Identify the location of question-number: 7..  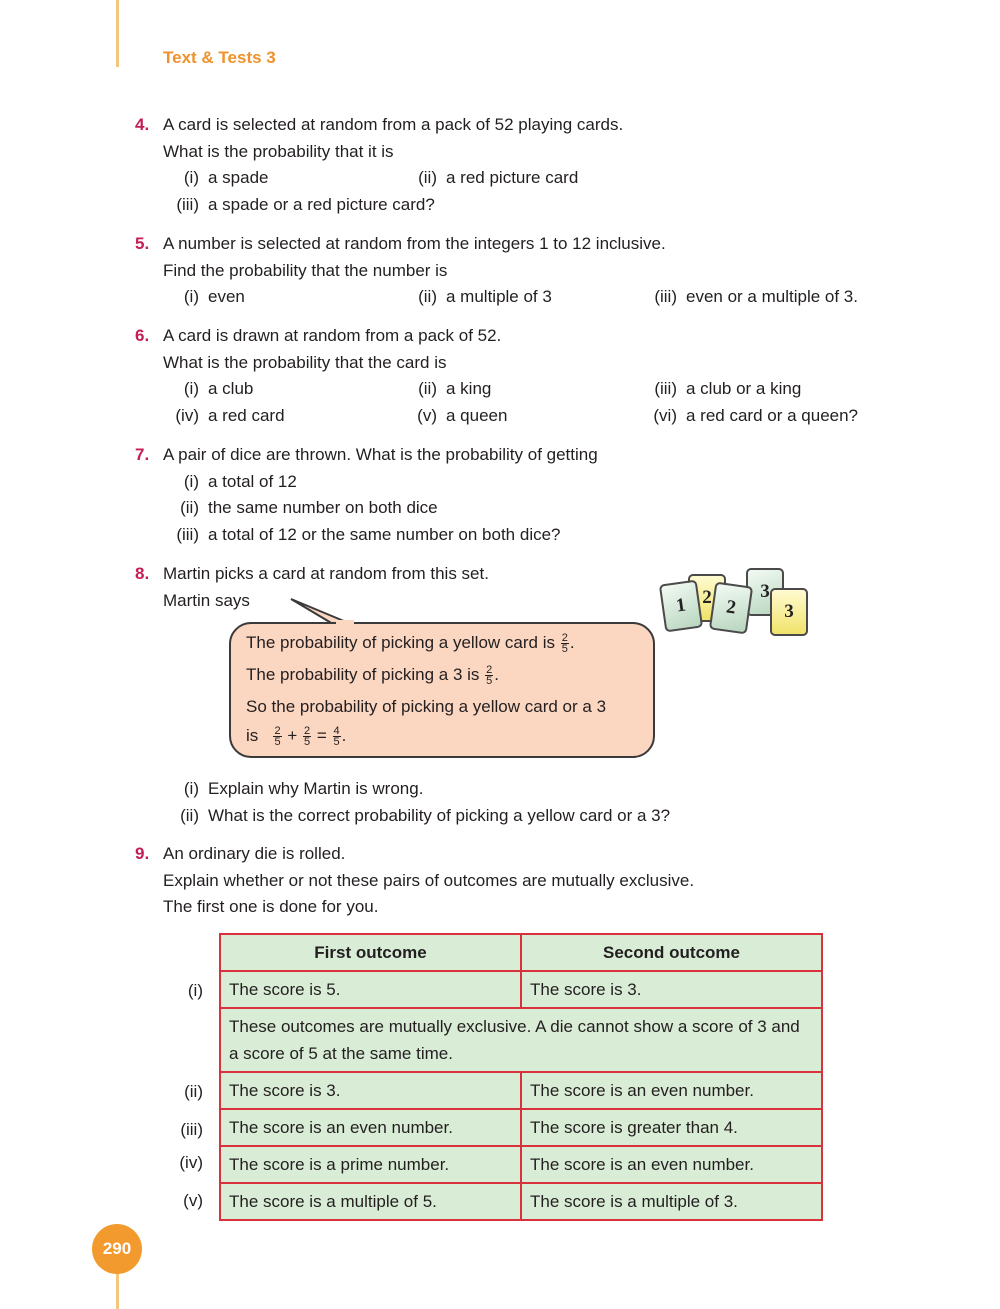
(142, 454).